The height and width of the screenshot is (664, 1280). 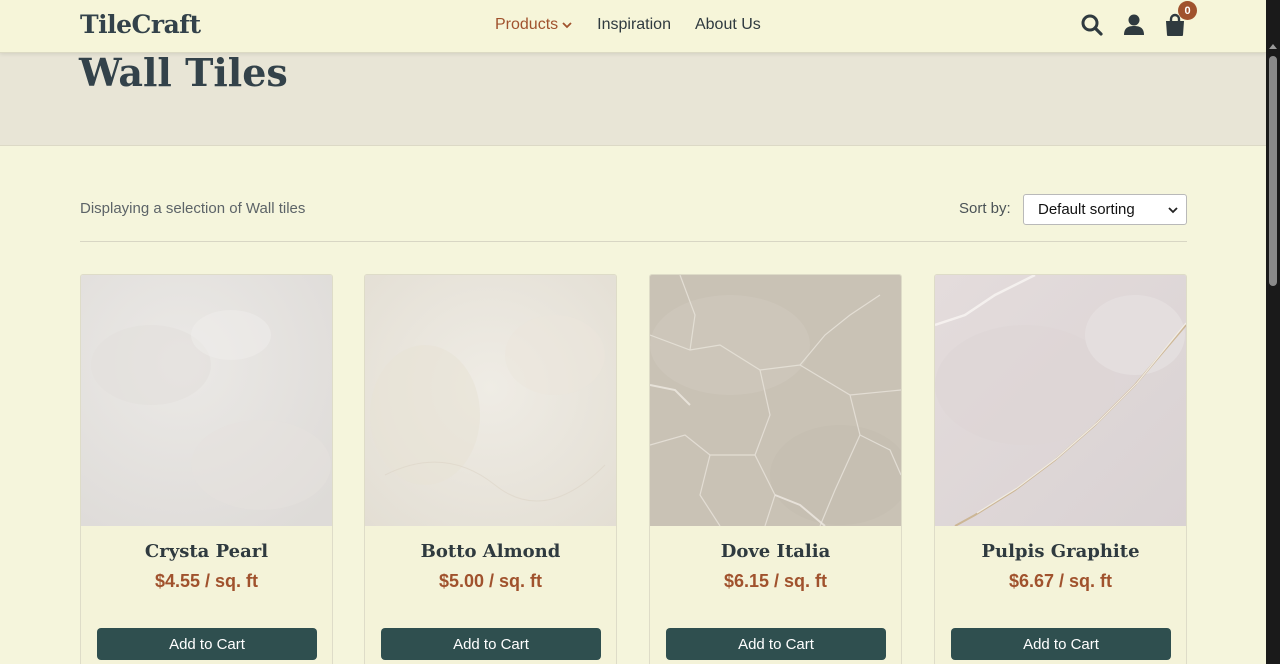 I want to click on page-title-band: Wall Tiles, so click(x=633, y=98).